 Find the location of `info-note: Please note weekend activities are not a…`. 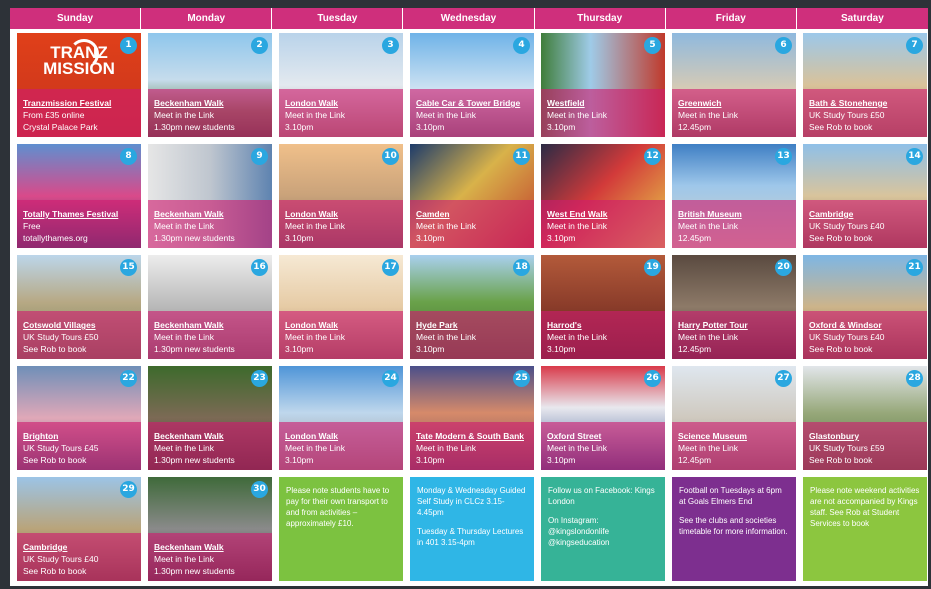

info-note: Please note weekend activities are not a… is located at coordinates (865, 529).